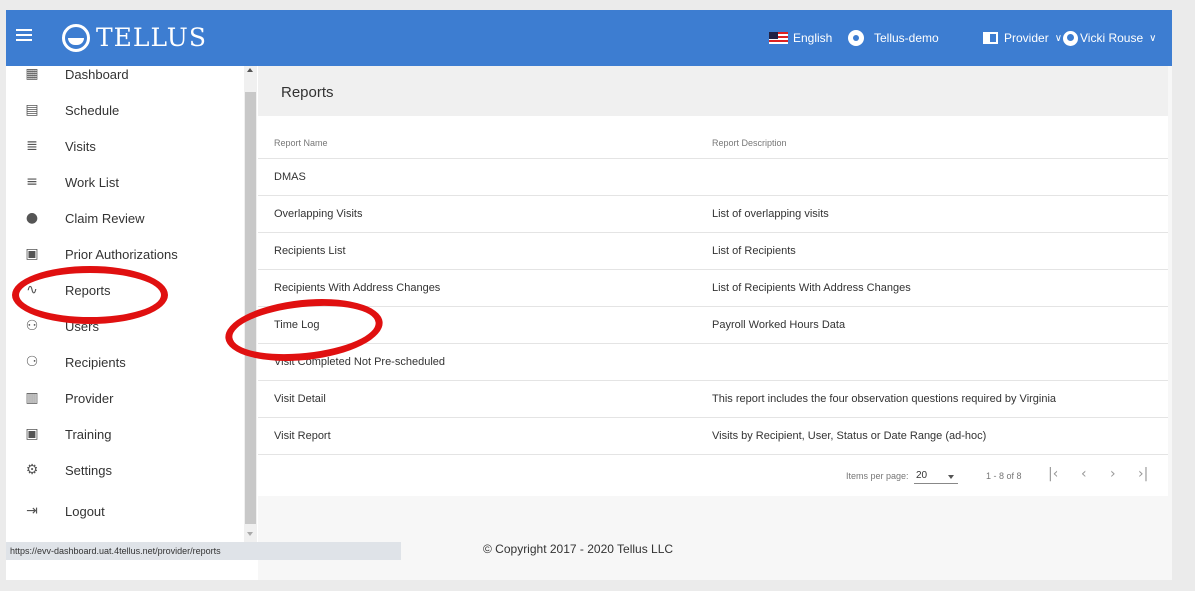  What do you see at coordinates (32, 146) in the screenshot?
I see `filter-icon: ≣` at bounding box center [32, 146].